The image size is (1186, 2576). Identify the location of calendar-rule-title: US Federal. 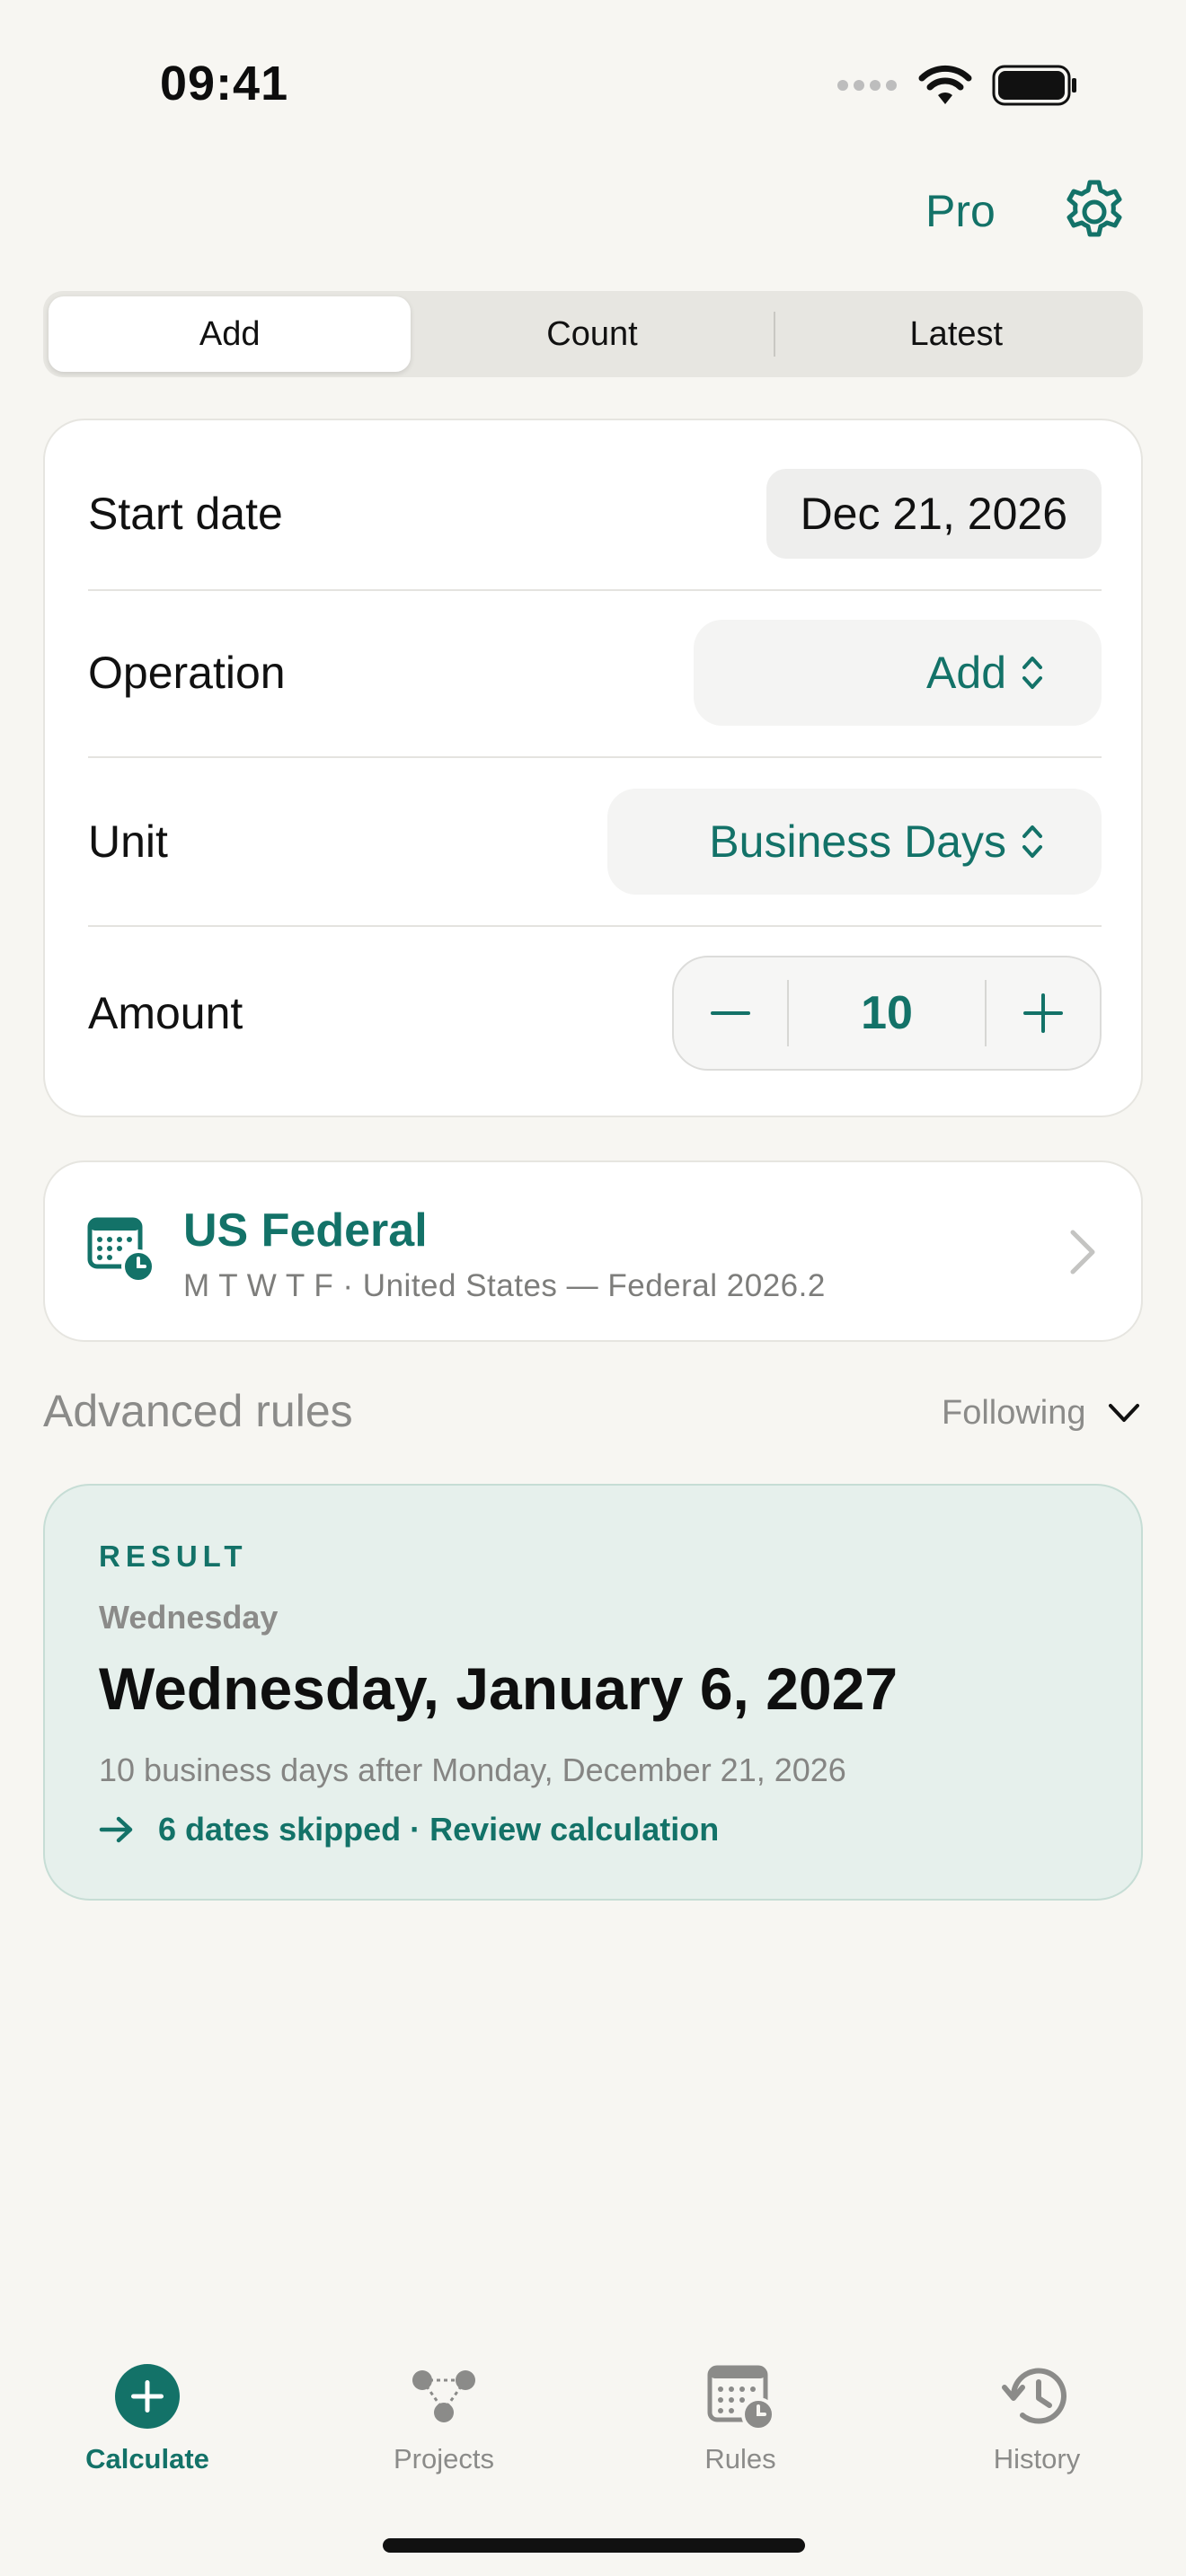
(305, 1230).